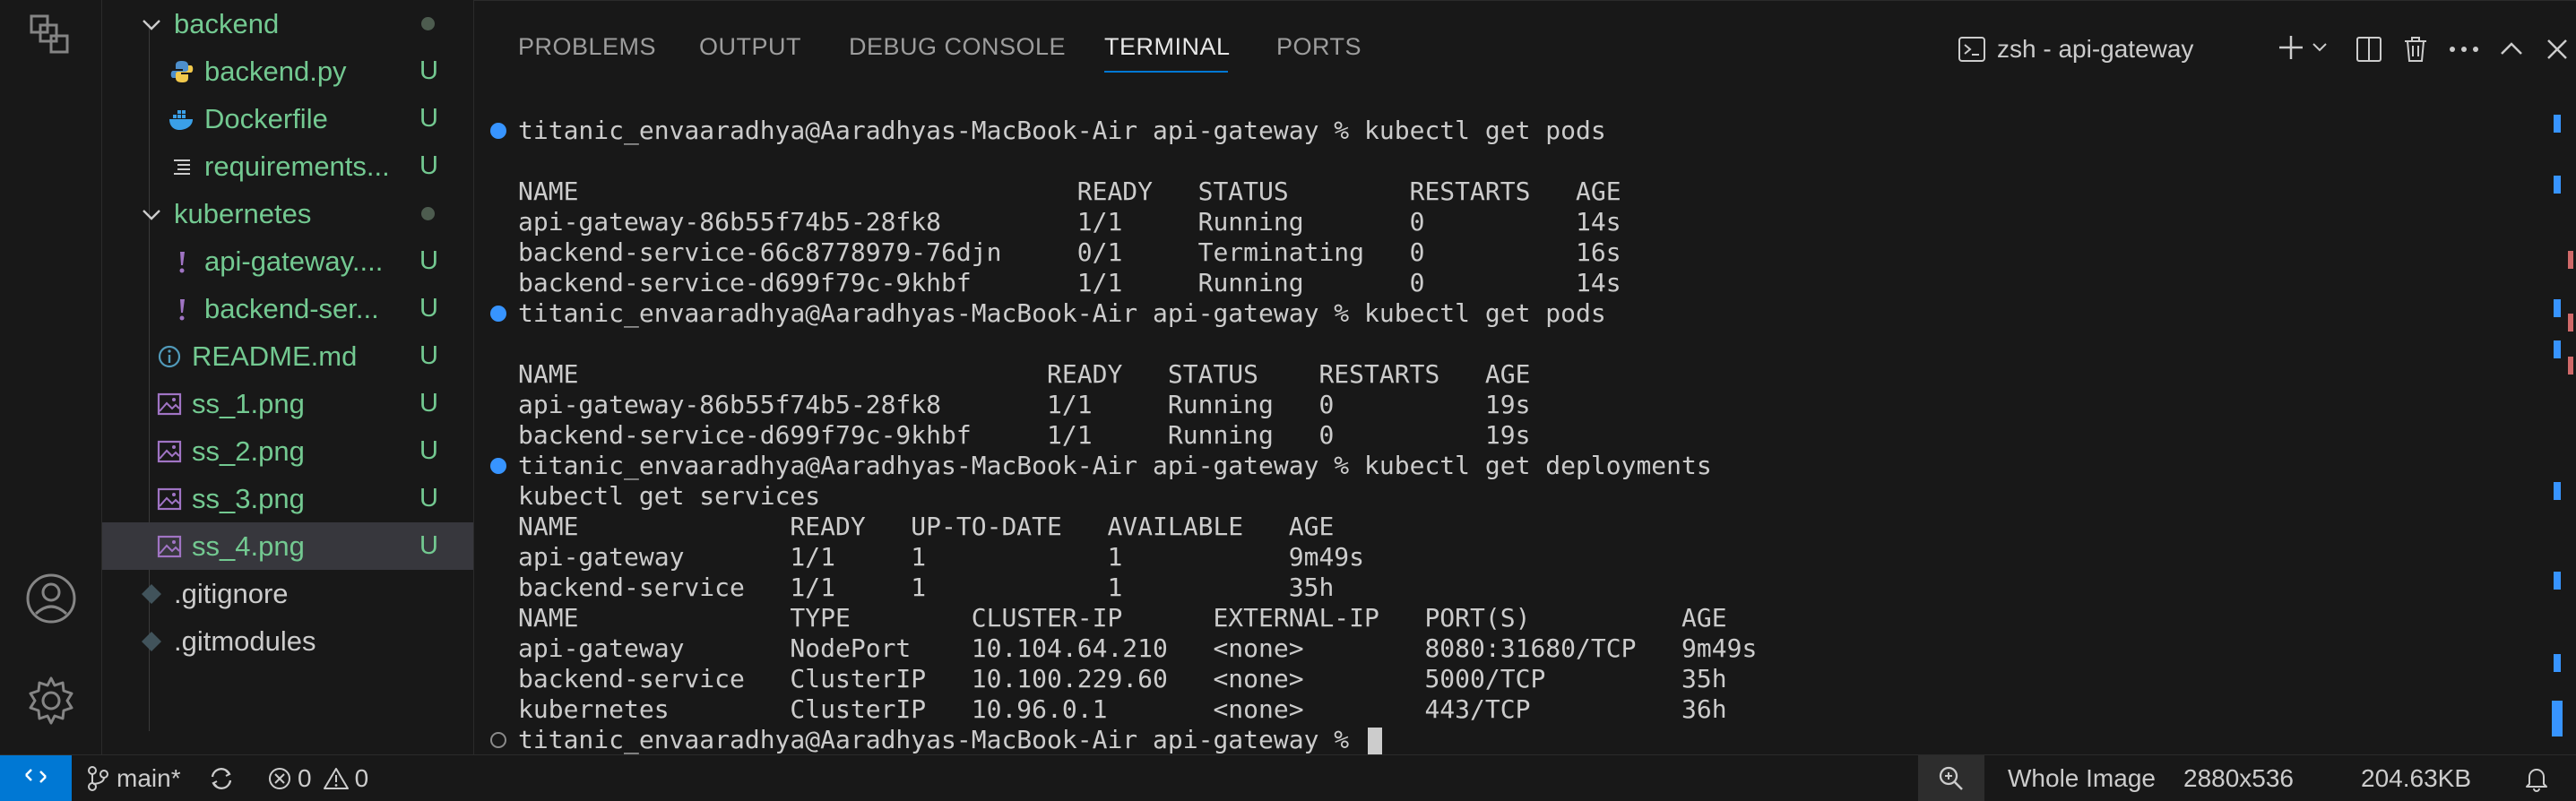 The height and width of the screenshot is (801, 2576). What do you see at coordinates (305, 778) in the screenshot?
I see `error-count: 0` at bounding box center [305, 778].